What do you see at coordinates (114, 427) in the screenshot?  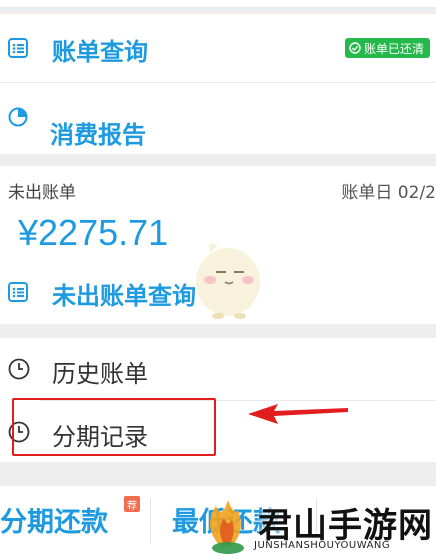 I see `highlight-box` at bounding box center [114, 427].